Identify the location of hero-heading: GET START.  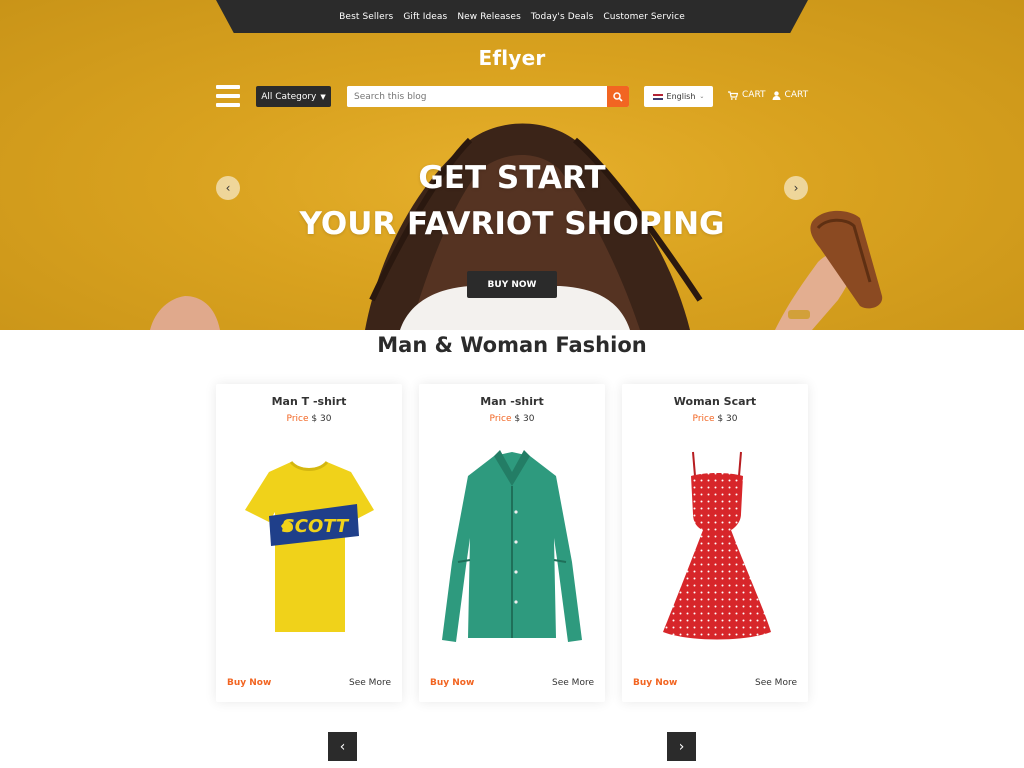
(512, 178).